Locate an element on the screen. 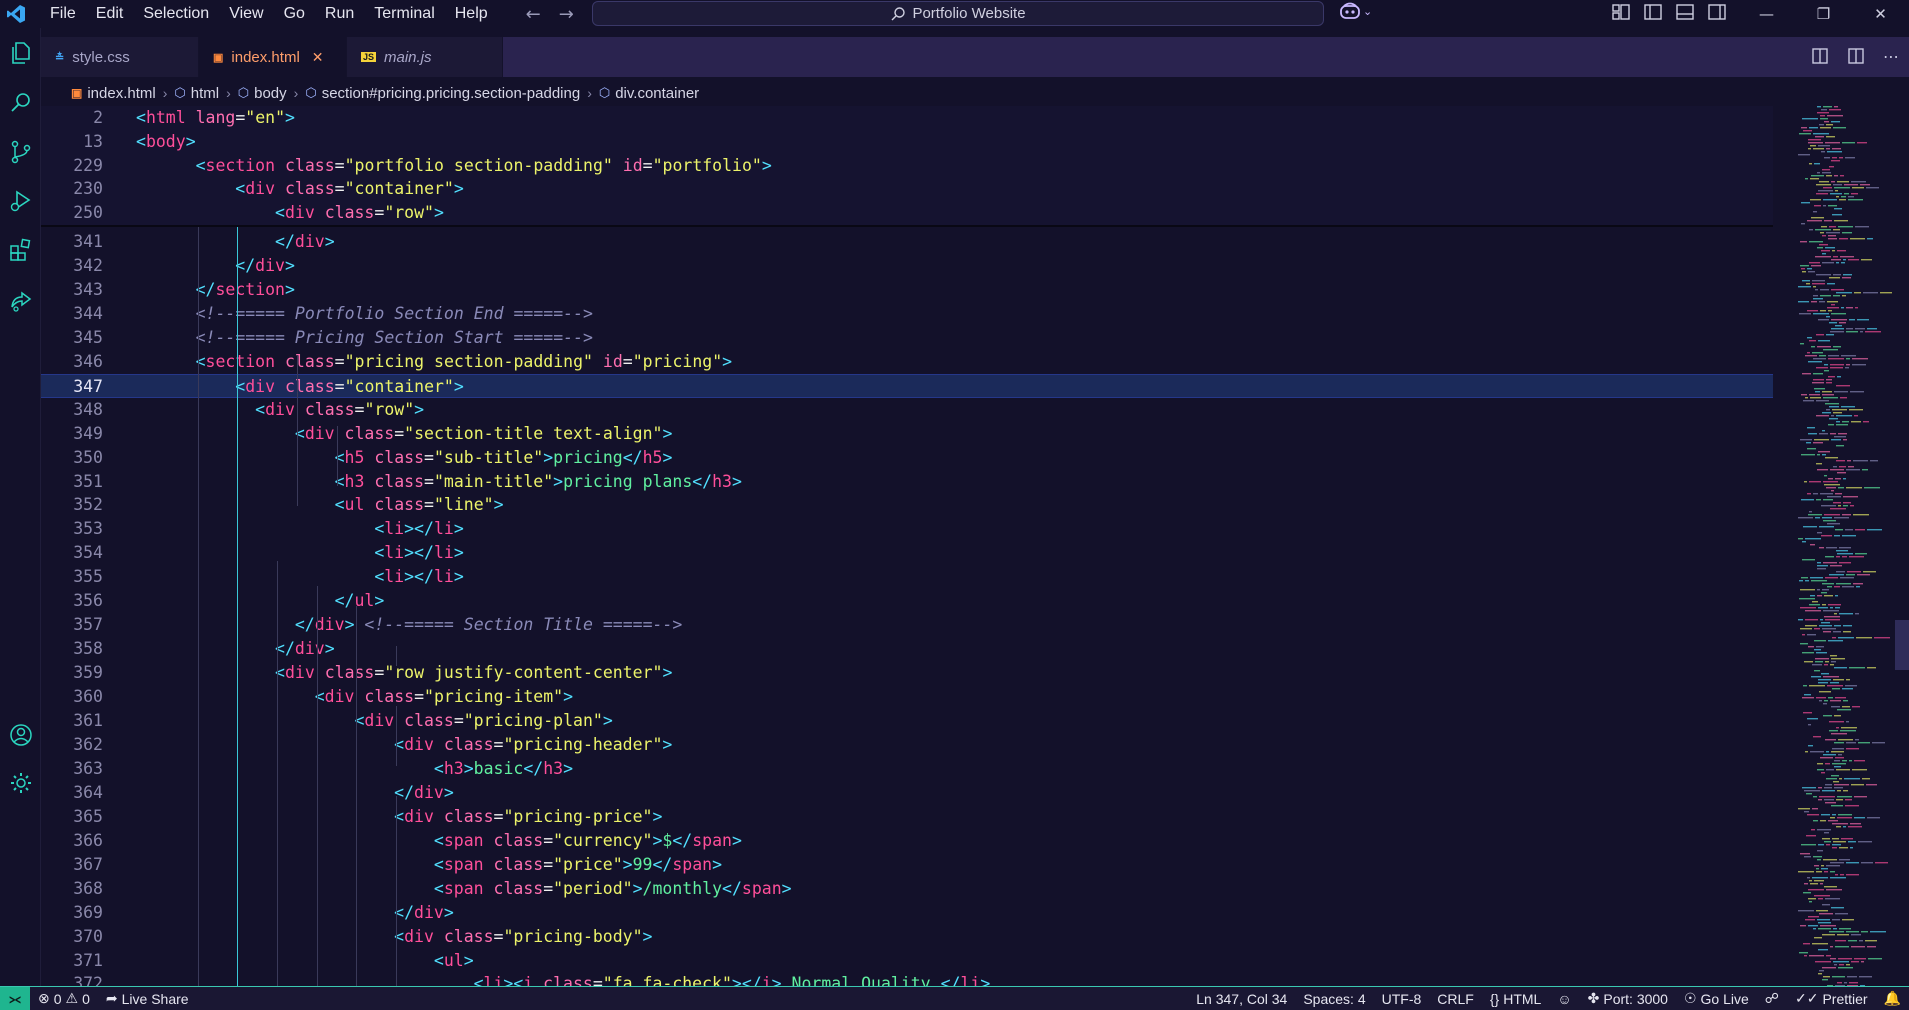 Image resolution: width=1909 pixels, height=1010 pixels. go-live-button: ☉ Go Live is located at coordinates (1716, 998).